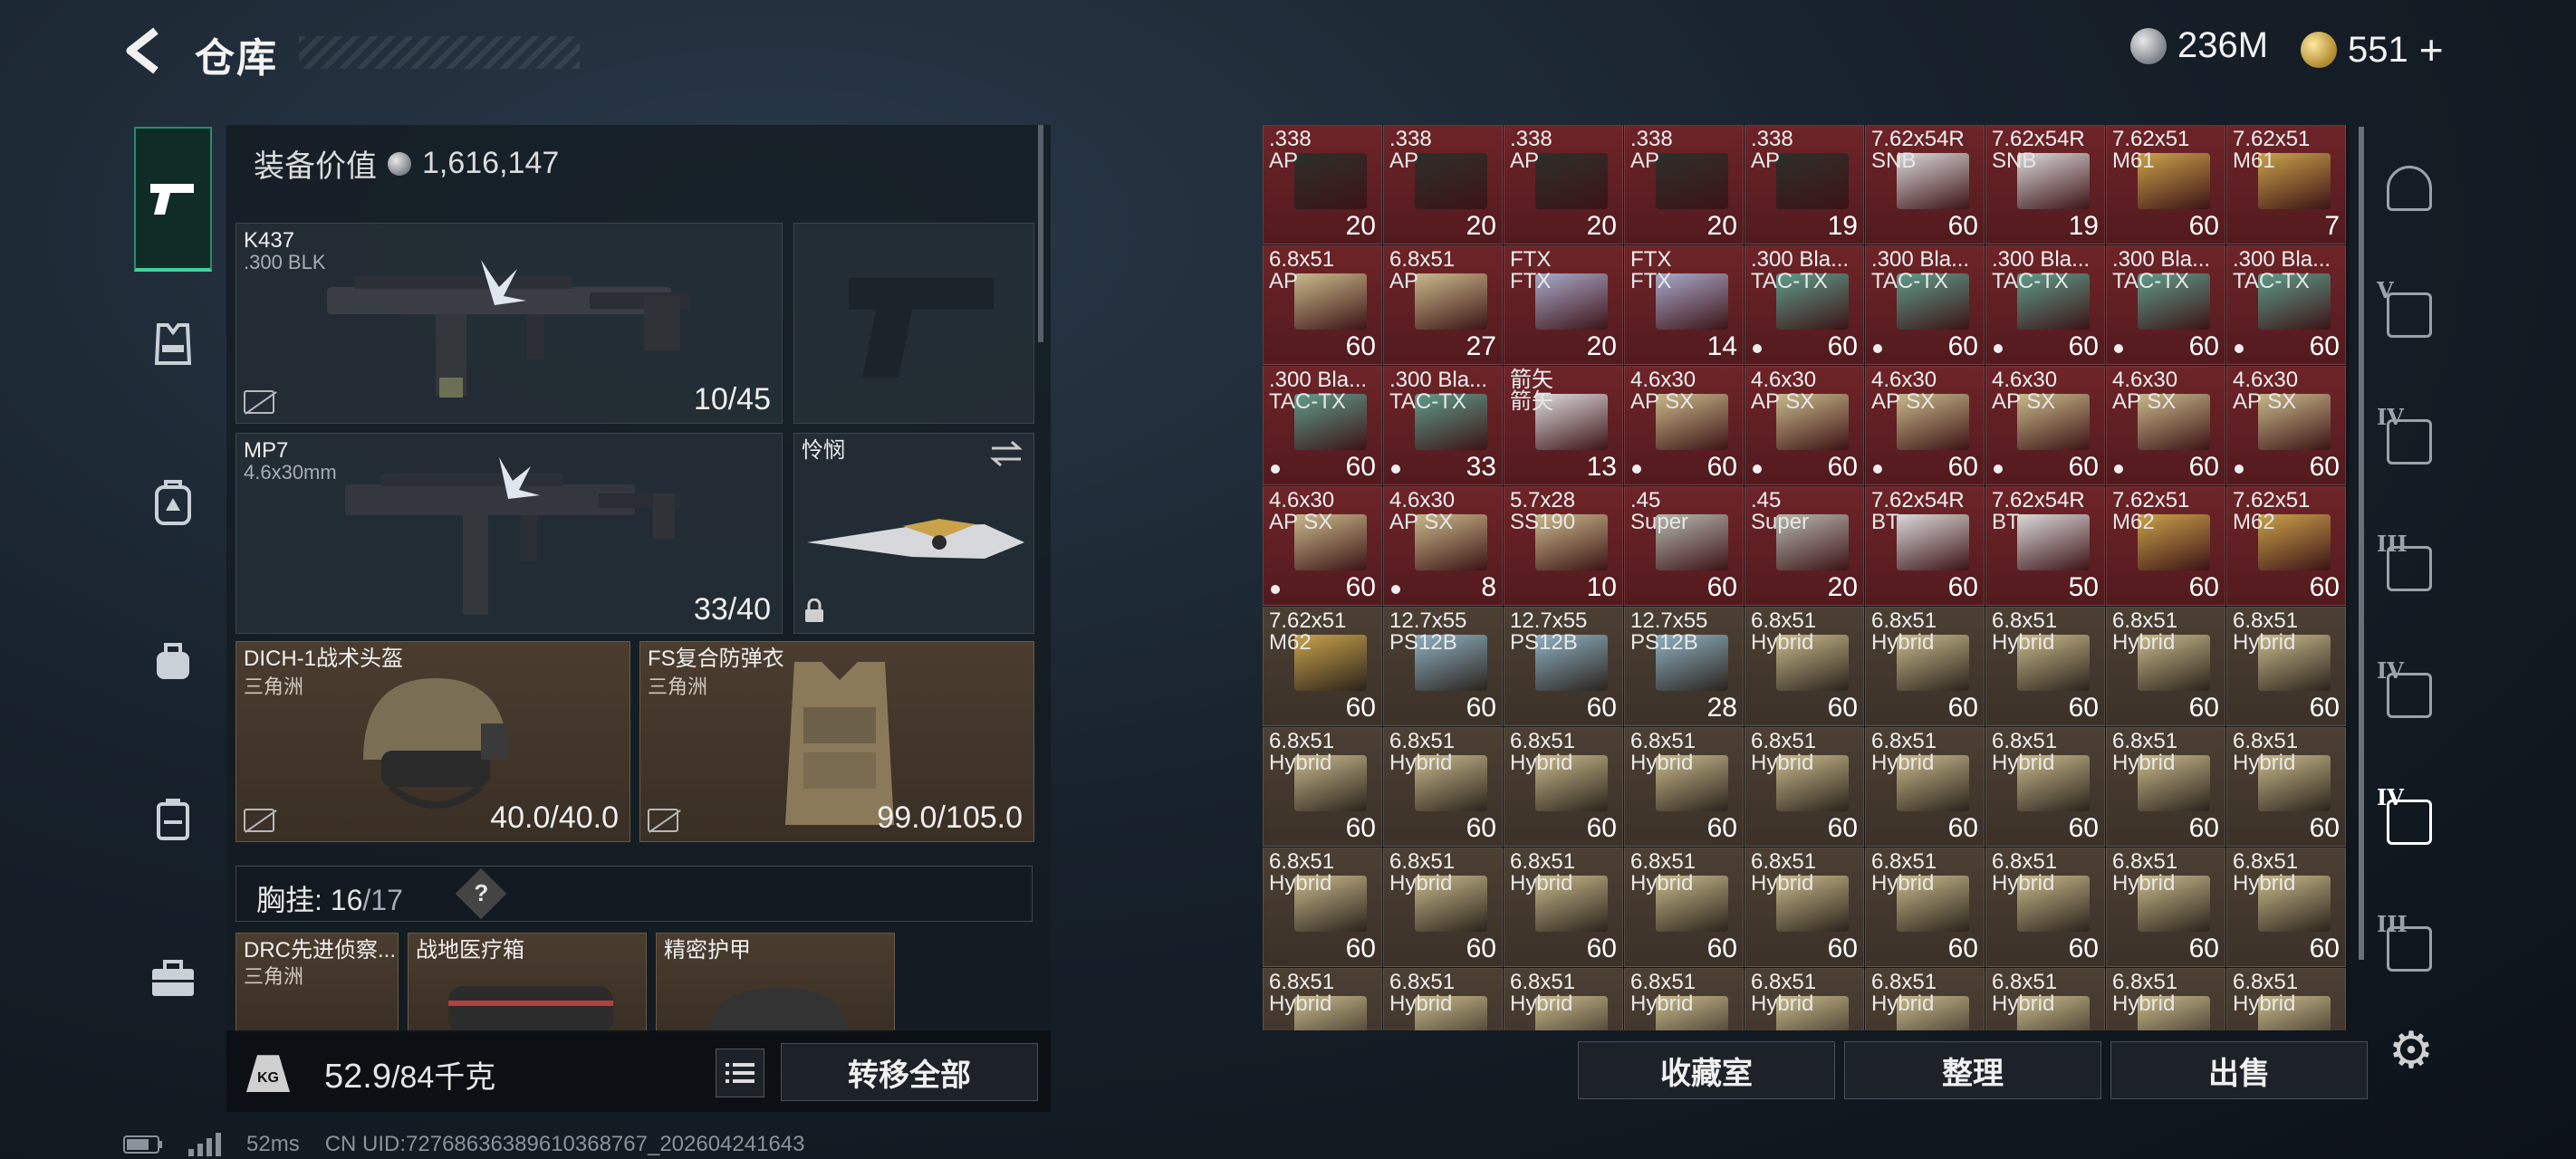  I want to click on nav-pouch, so click(173, 661).